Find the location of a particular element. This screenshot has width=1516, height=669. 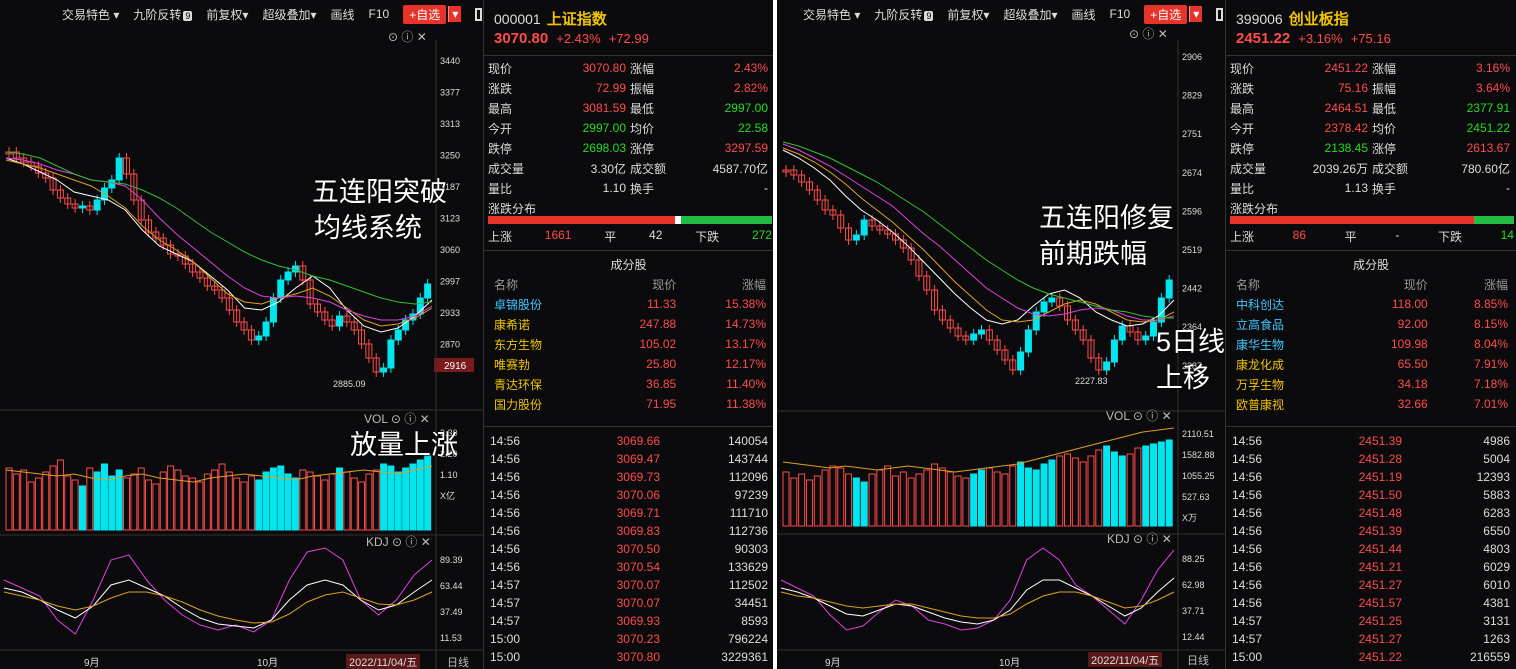

component-row: 唯赛勃 25.80 12.17% is located at coordinates (630, 364).